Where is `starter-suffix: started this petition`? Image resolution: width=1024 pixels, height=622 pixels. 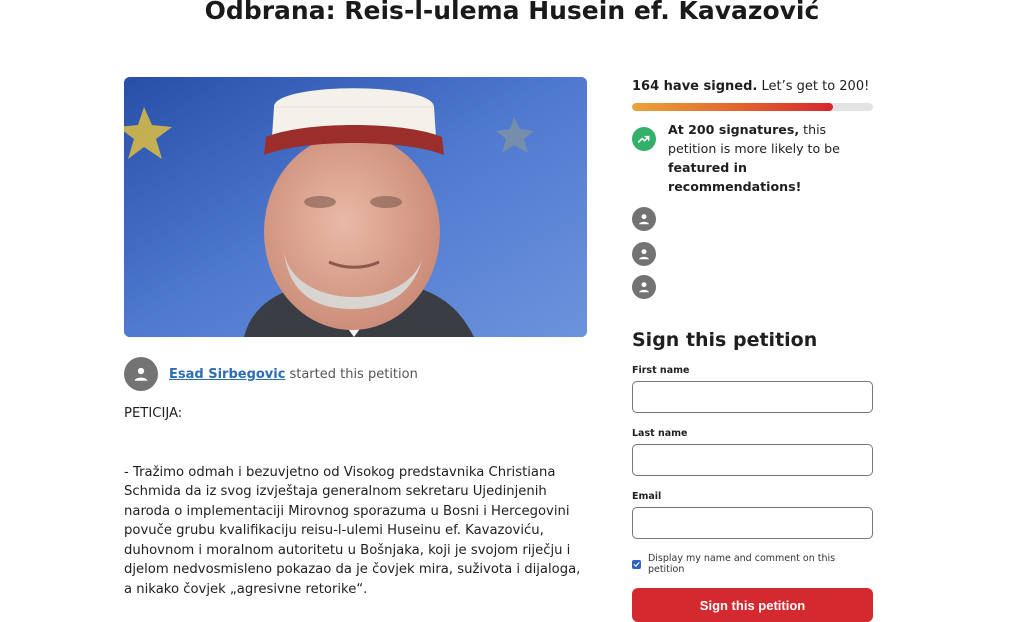
starter-suffix: started this petition is located at coordinates (353, 374).